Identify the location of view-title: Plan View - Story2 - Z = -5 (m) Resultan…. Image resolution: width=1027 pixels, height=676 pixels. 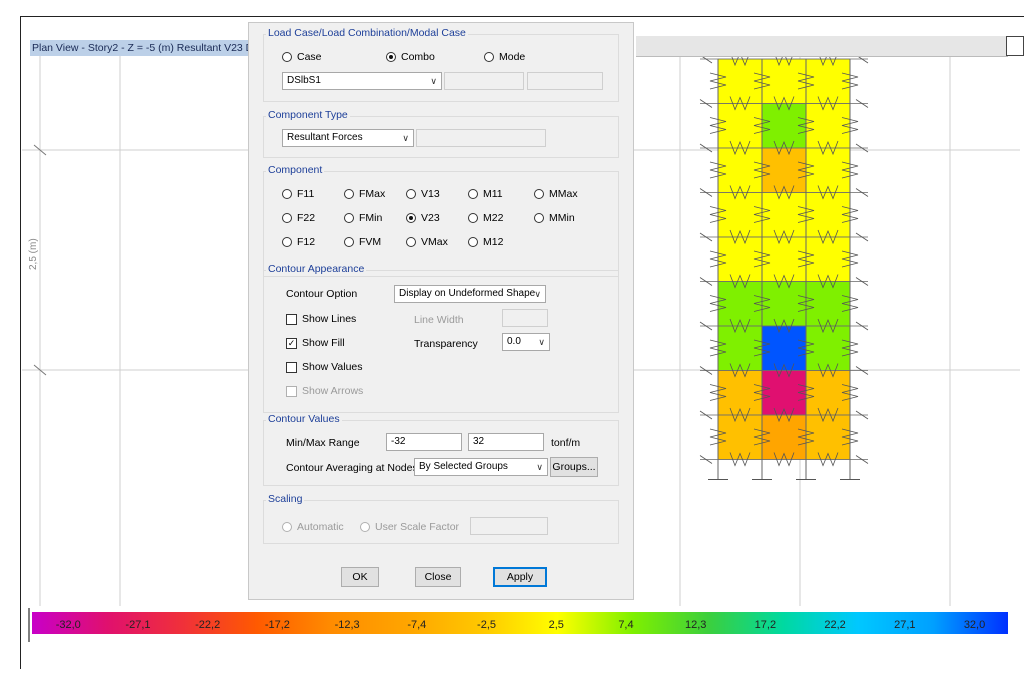
(140, 48).